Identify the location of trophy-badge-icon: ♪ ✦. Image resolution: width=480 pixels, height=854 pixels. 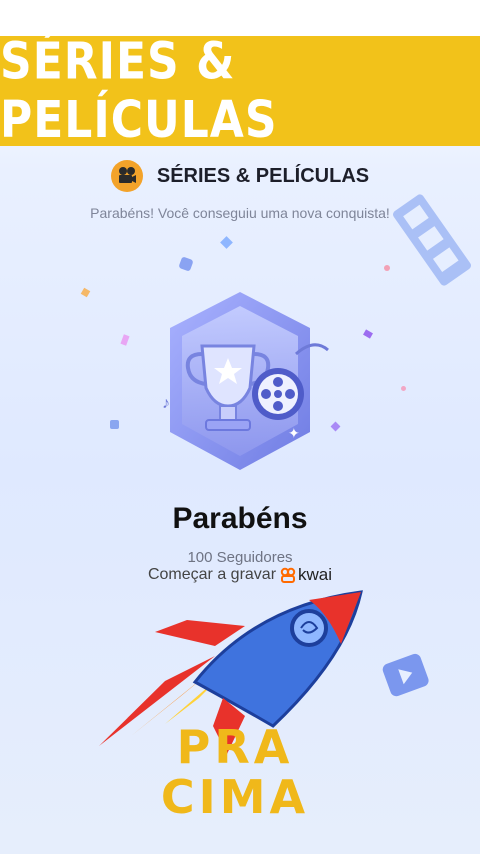
(245, 381).